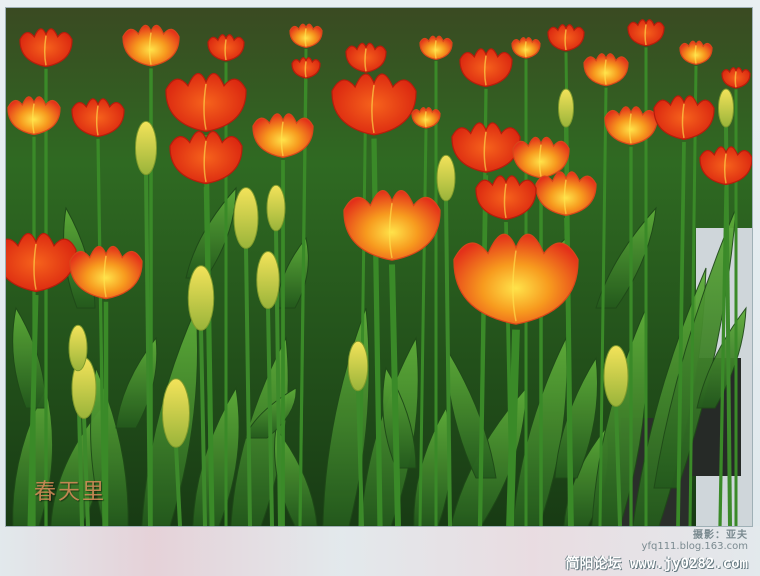  What do you see at coordinates (593, 564) in the screenshot?
I see `forum-name: 简阳论坛` at bounding box center [593, 564].